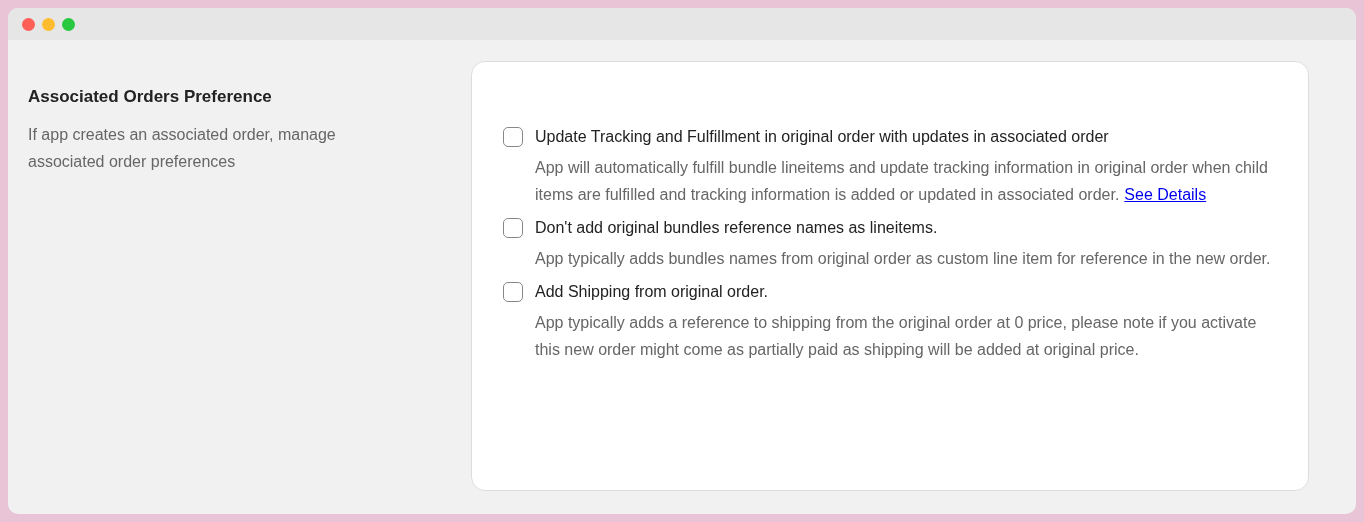  What do you see at coordinates (903, 228) in the screenshot?
I see `option-label: Don't add original bundles reference names as lineitems.` at bounding box center [903, 228].